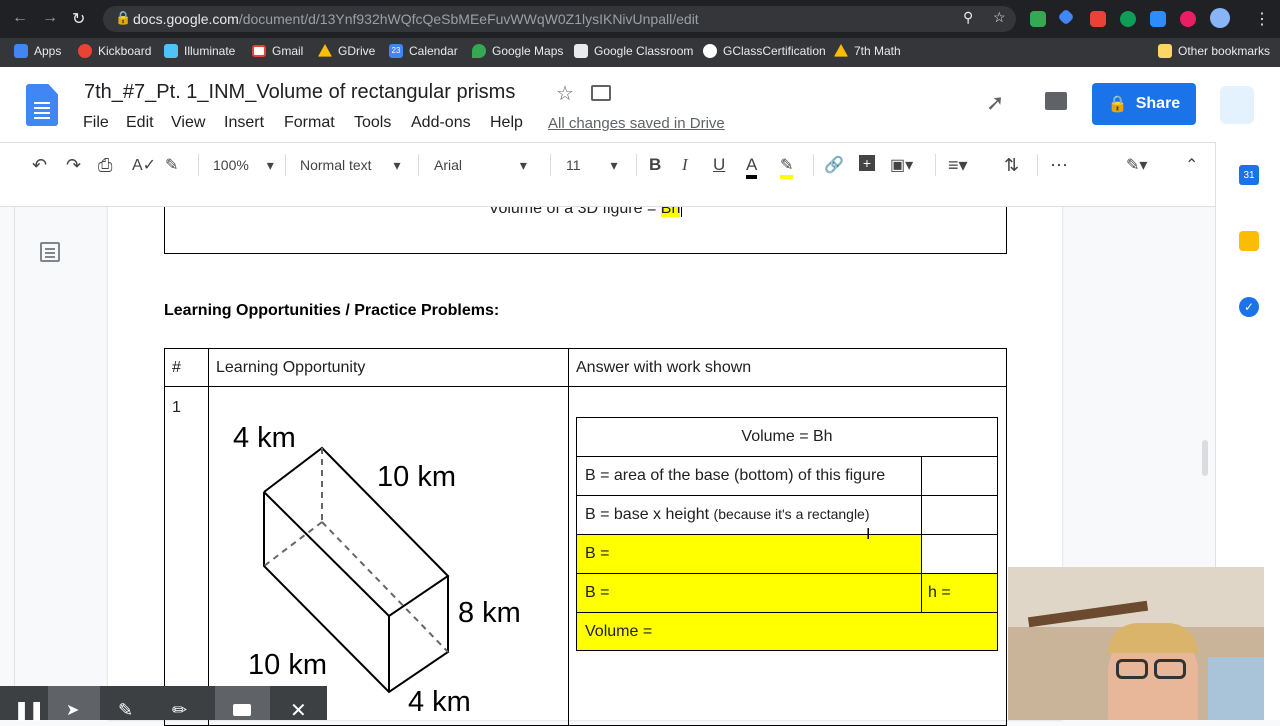  I want to click on undo-icon: ↶, so click(39, 165).